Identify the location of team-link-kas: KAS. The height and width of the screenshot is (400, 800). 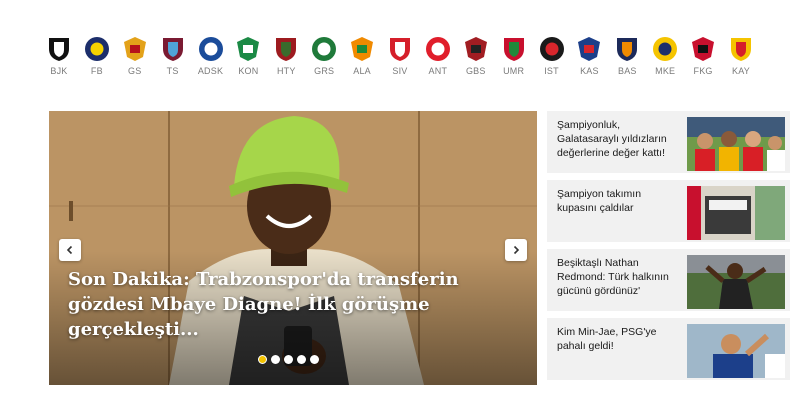
(589, 56).